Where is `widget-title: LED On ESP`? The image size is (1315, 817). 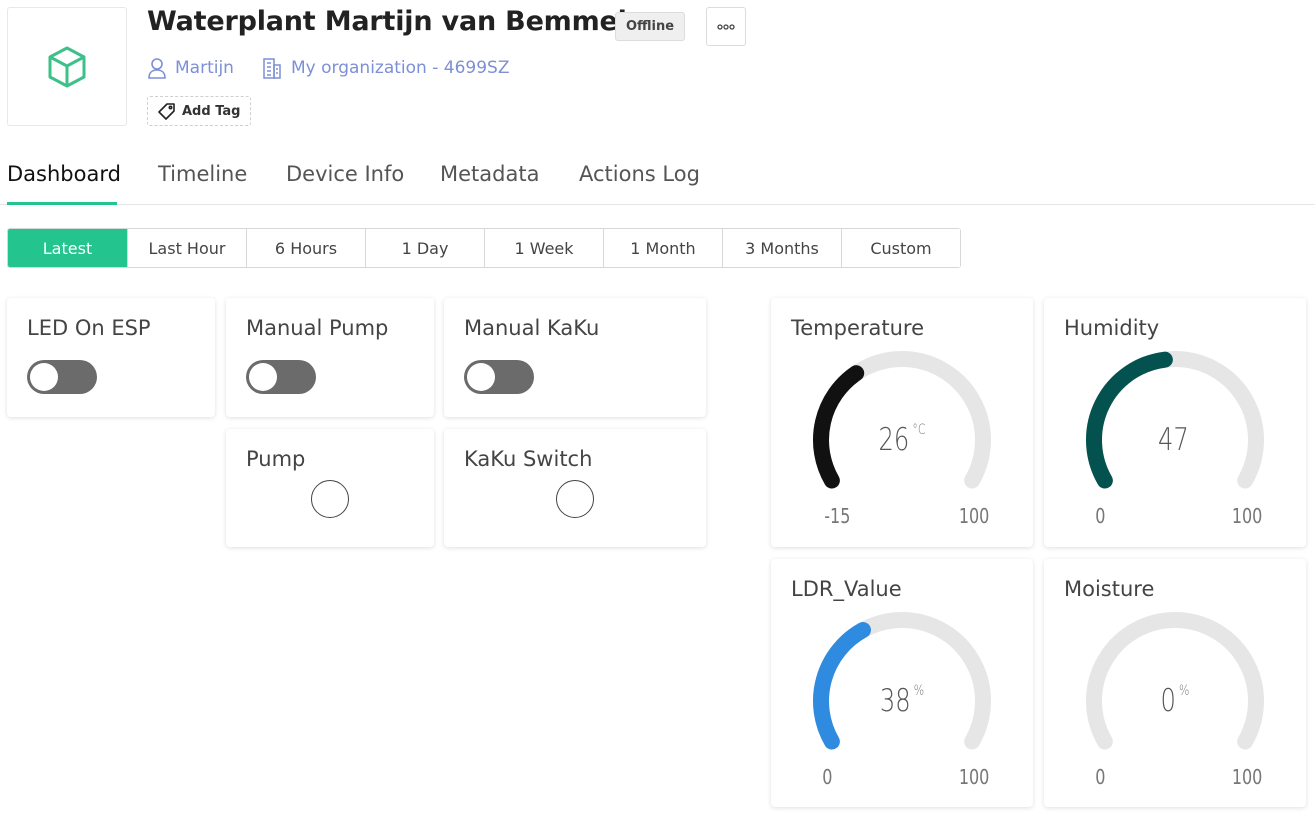 widget-title: LED On ESP is located at coordinates (89, 328).